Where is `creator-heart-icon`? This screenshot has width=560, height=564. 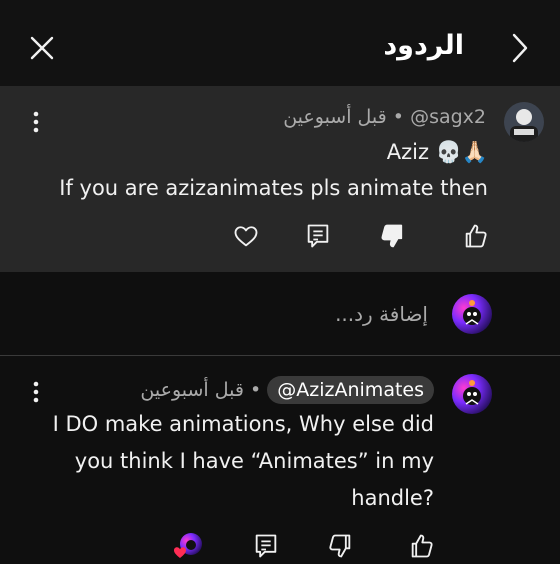
creator-heart-icon is located at coordinates (188, 545).